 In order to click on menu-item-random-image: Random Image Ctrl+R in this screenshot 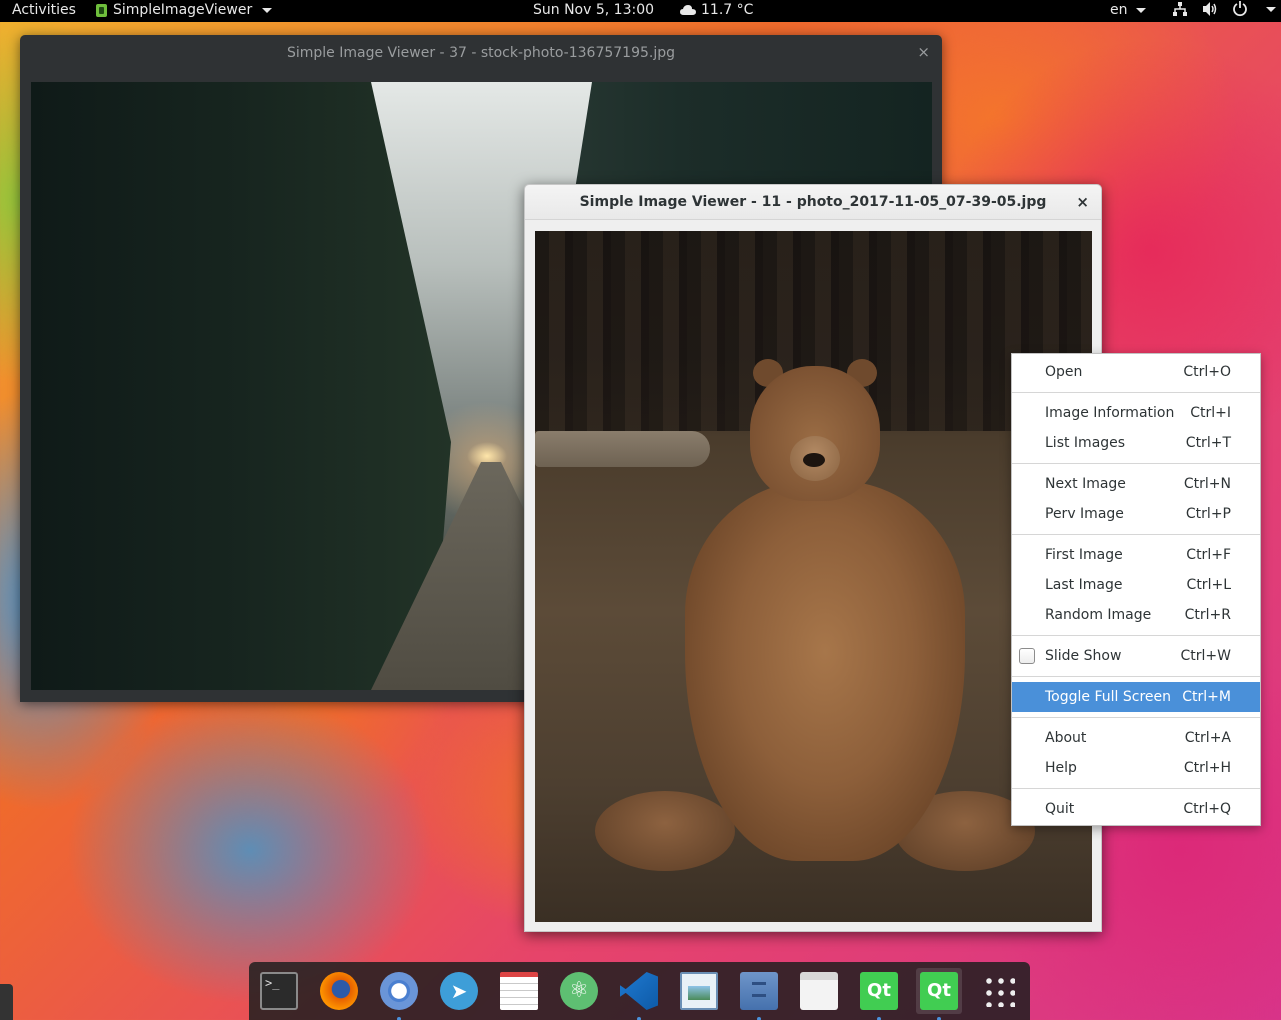, I will do `click(1136, 615)`.